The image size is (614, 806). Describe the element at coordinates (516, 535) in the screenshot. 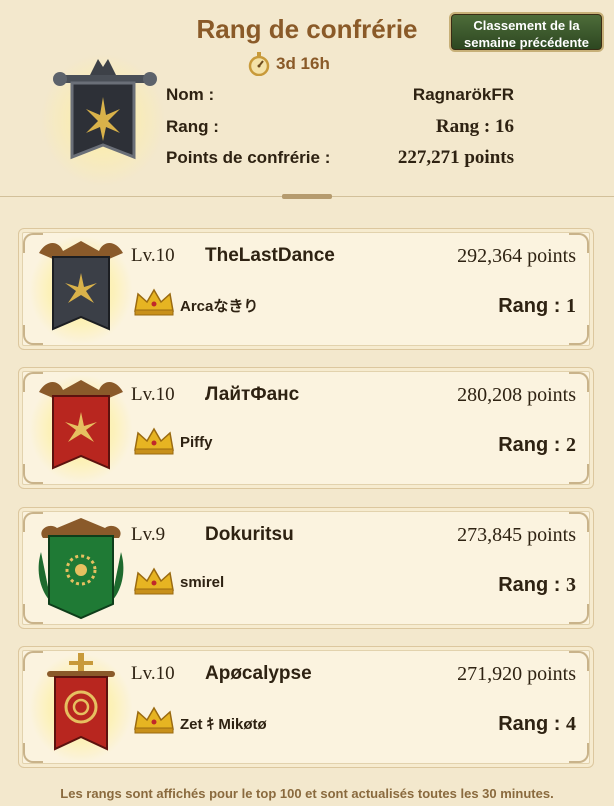

I see `guild-points: 273,845 points` at that location.